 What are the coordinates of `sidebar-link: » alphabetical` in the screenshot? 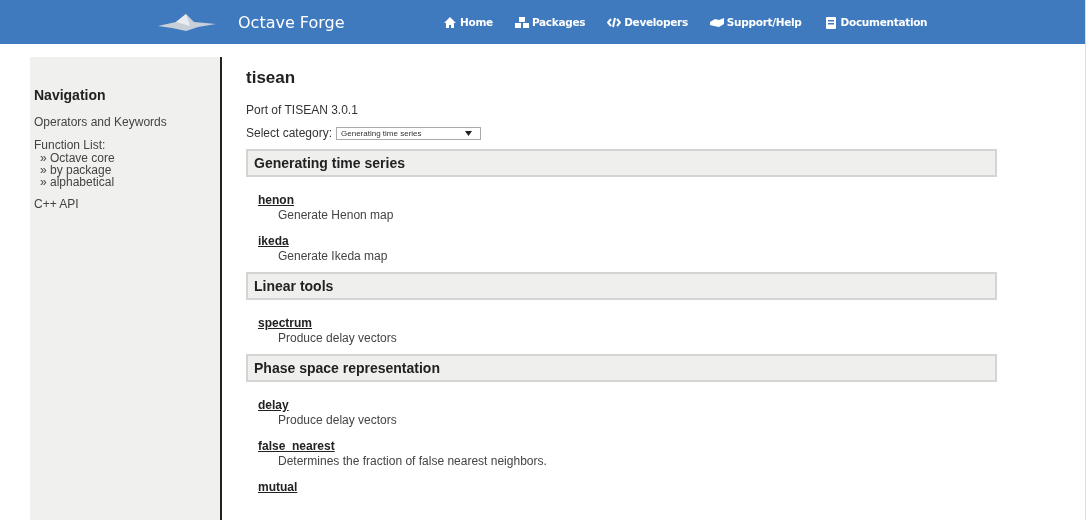 It's located at (127, 182).